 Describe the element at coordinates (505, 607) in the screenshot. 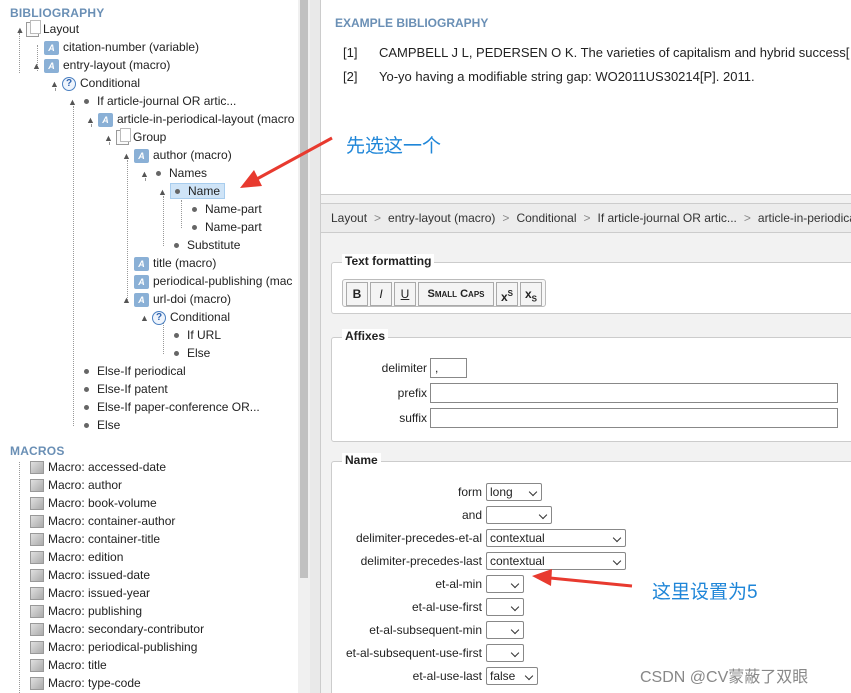

I see `et-al-use-first-select` at that location.